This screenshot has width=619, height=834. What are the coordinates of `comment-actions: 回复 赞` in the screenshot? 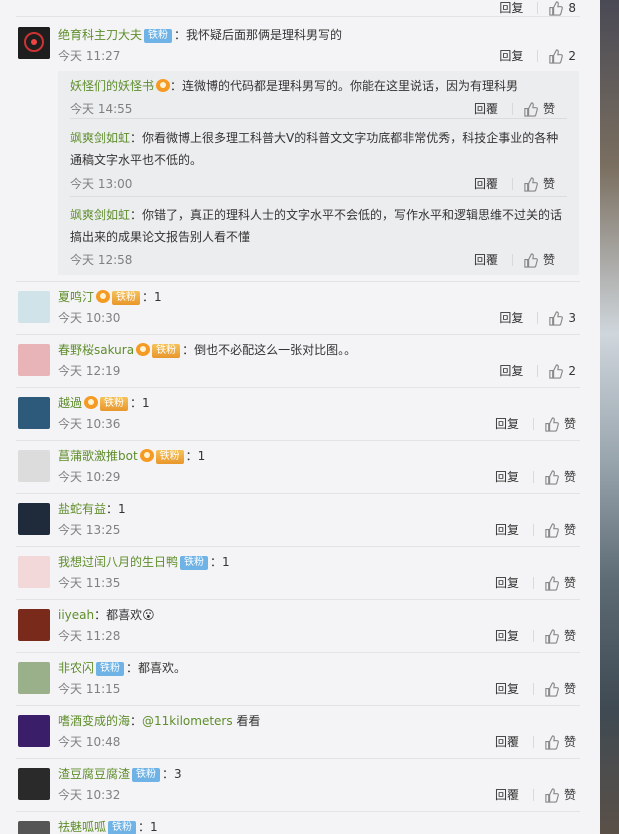 It's located at (535, 636).